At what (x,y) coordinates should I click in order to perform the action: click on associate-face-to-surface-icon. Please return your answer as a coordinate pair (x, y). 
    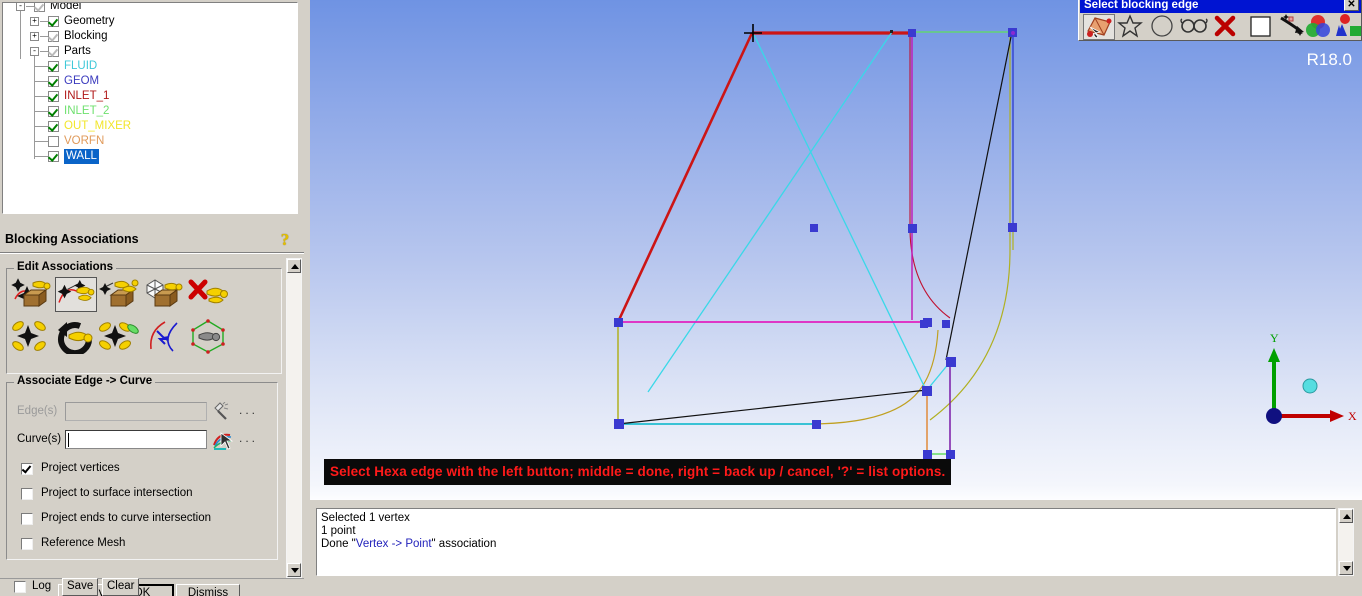
    Looking at the image, I should click on (120, 294).